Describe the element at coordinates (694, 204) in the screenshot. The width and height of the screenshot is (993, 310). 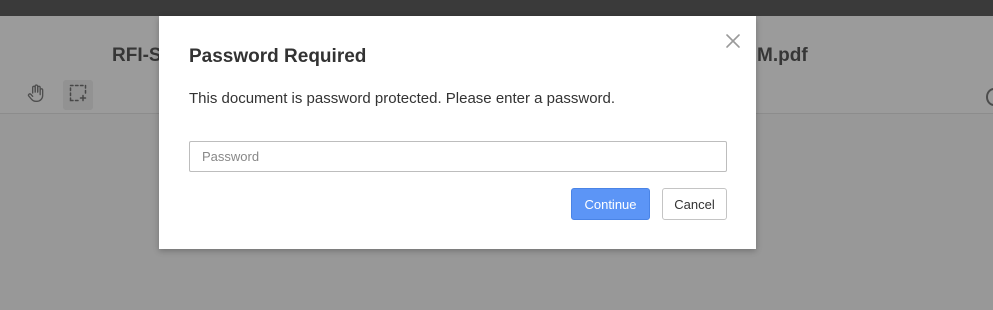
I see `cancel-button: Cancel` at that location.